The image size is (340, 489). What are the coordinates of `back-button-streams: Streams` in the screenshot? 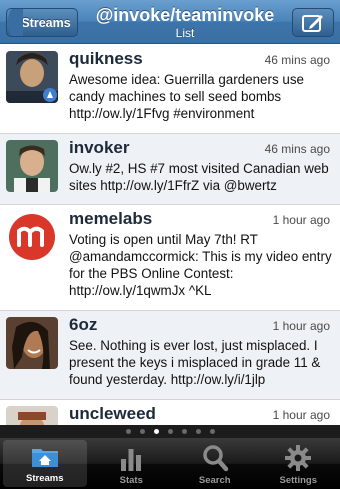 It's located at (42, 22).